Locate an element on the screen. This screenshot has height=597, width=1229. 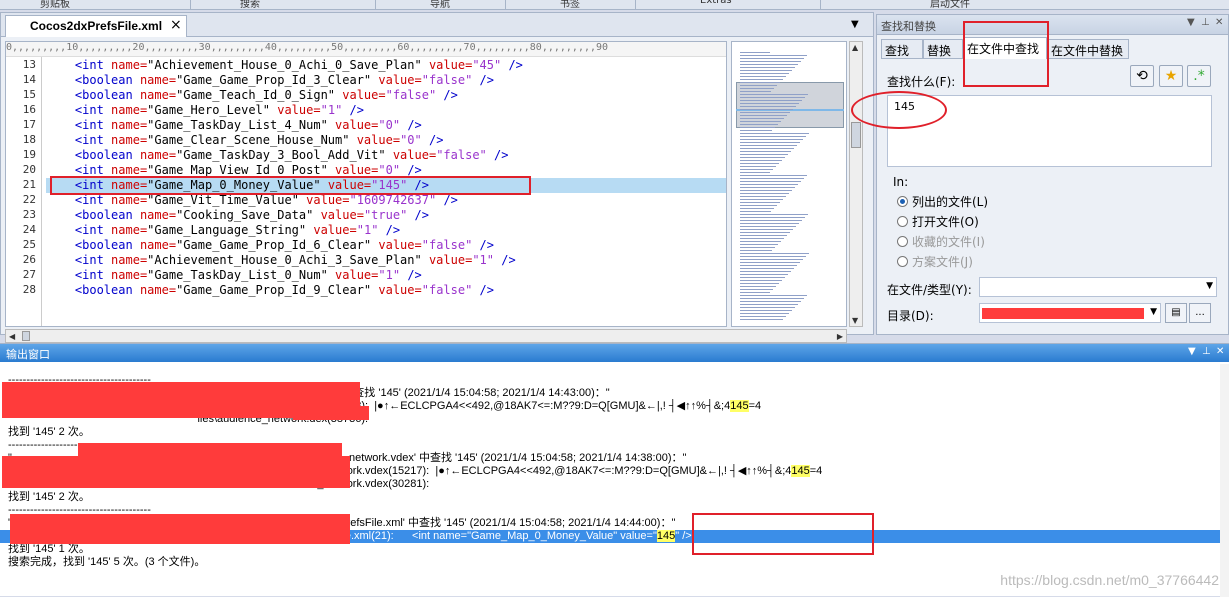
ribbon-group-label: 启动文件 is located at coordinates (950, 5).